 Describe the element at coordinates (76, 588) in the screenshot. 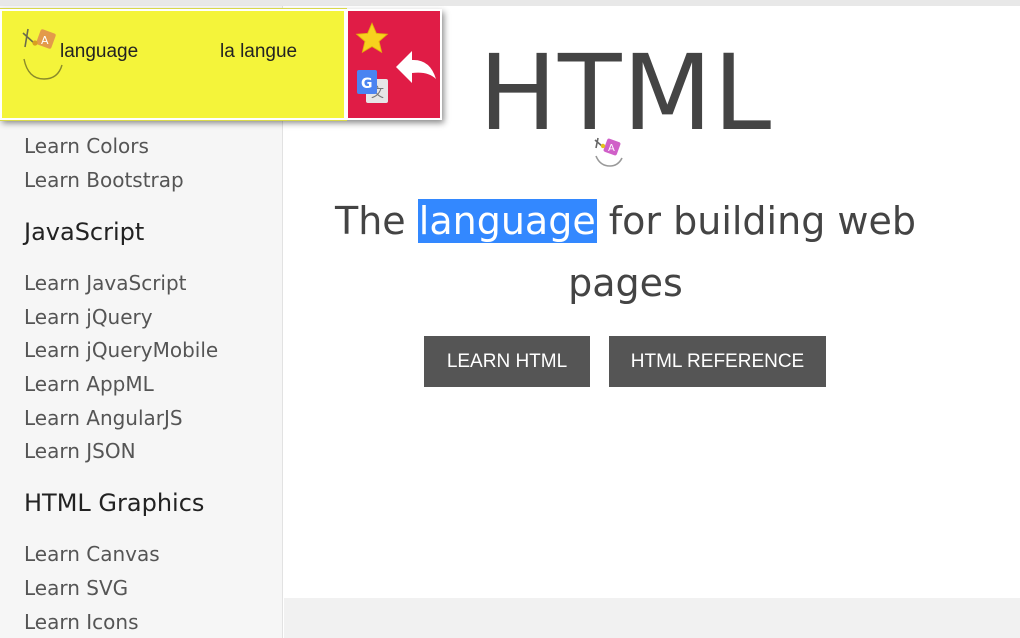

I see `sidebar-link-svg: Learn SVG` at that location.